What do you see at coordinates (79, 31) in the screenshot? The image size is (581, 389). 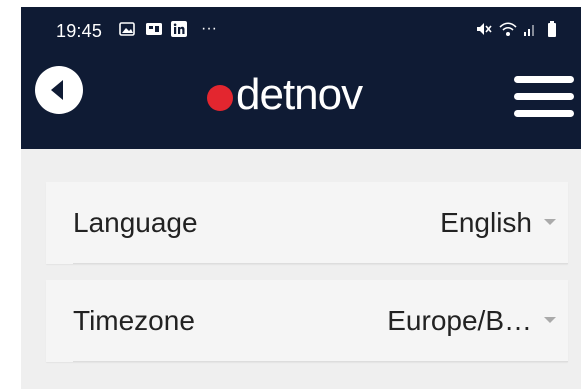 I see `status-time: 19:45` at bounding box center [79, 31].